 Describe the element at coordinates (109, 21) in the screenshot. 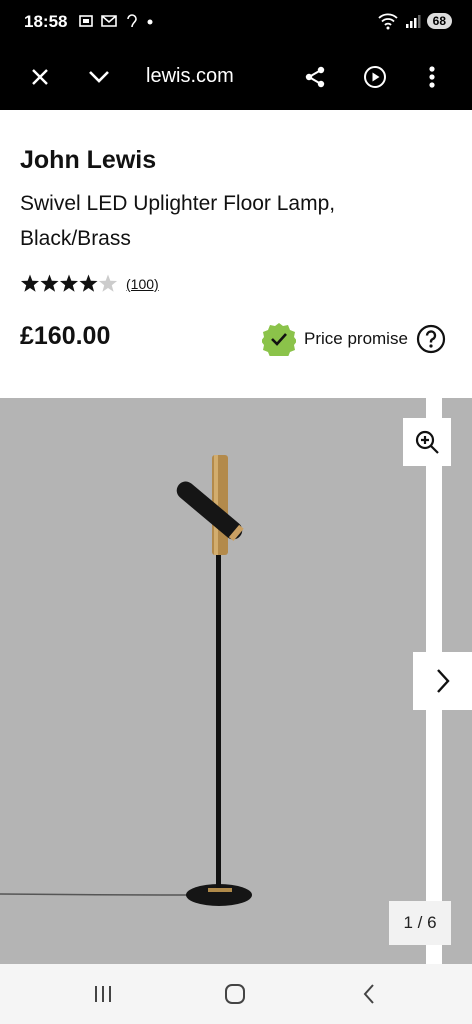

I see `gmail-icon` at that location.